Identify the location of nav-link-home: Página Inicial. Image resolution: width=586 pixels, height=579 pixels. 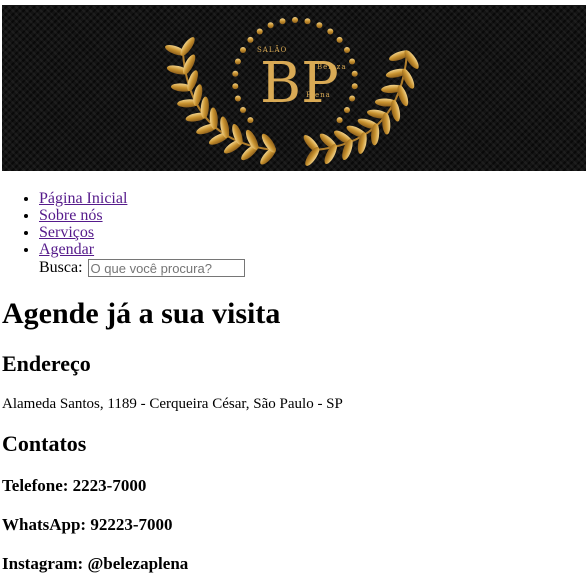
(83, 198).